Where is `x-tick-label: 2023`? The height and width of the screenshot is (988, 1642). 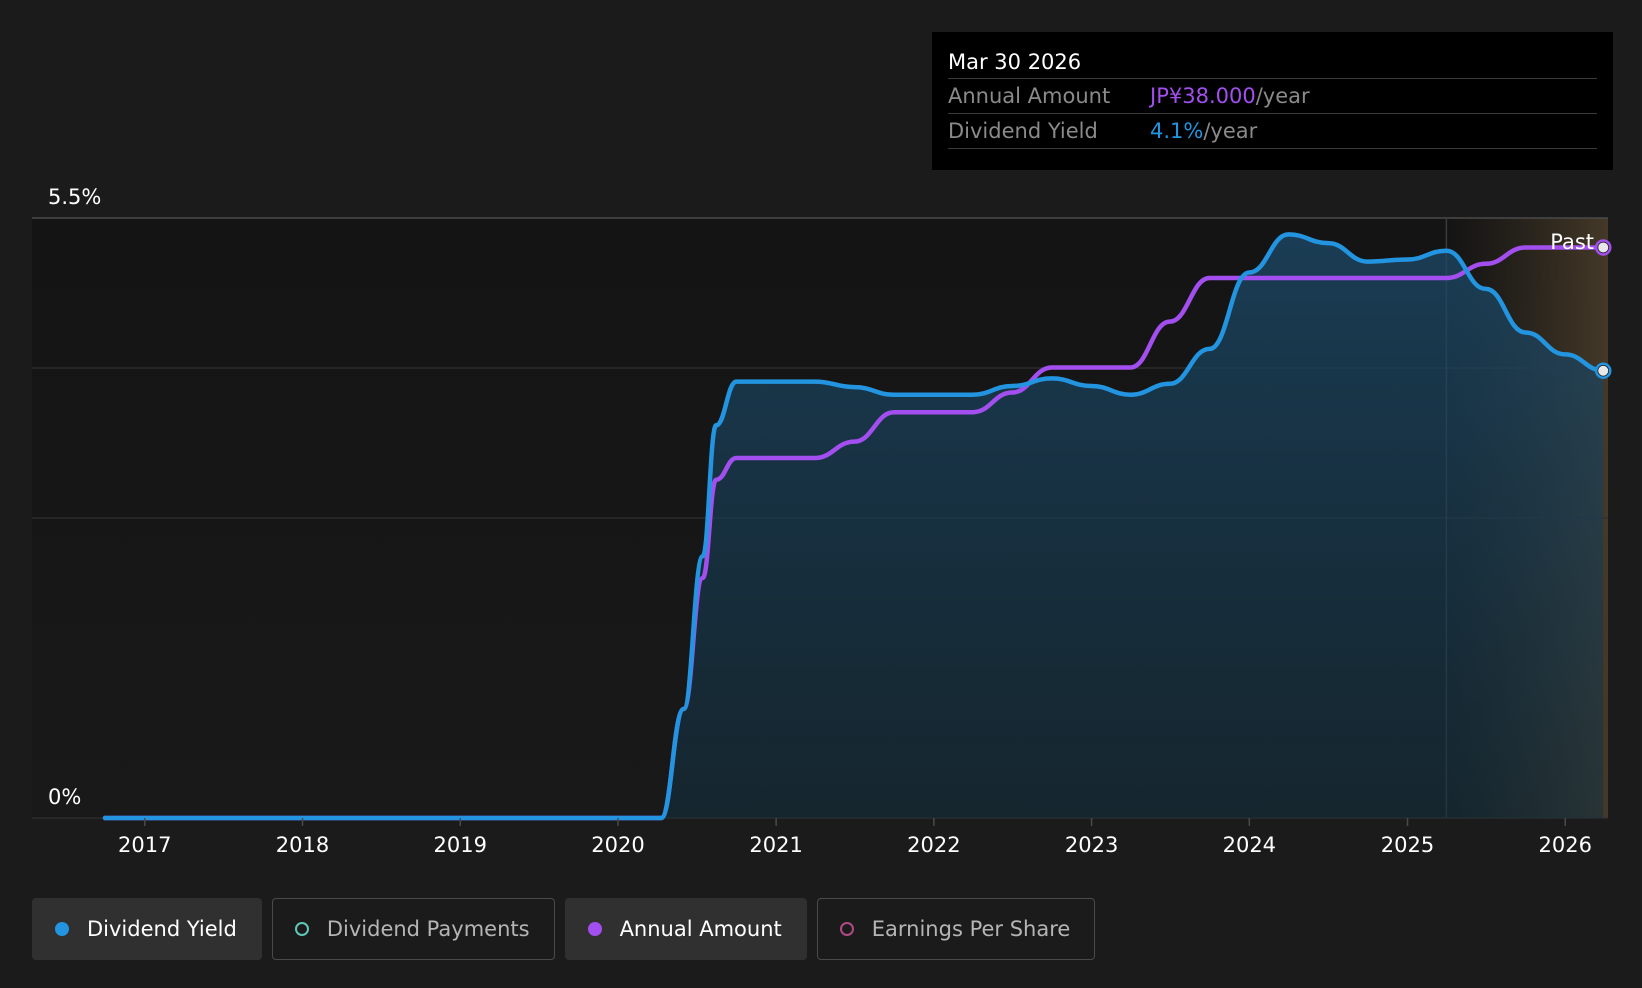 x-tick-label: 2023 is located at coordinates (1091, 845).